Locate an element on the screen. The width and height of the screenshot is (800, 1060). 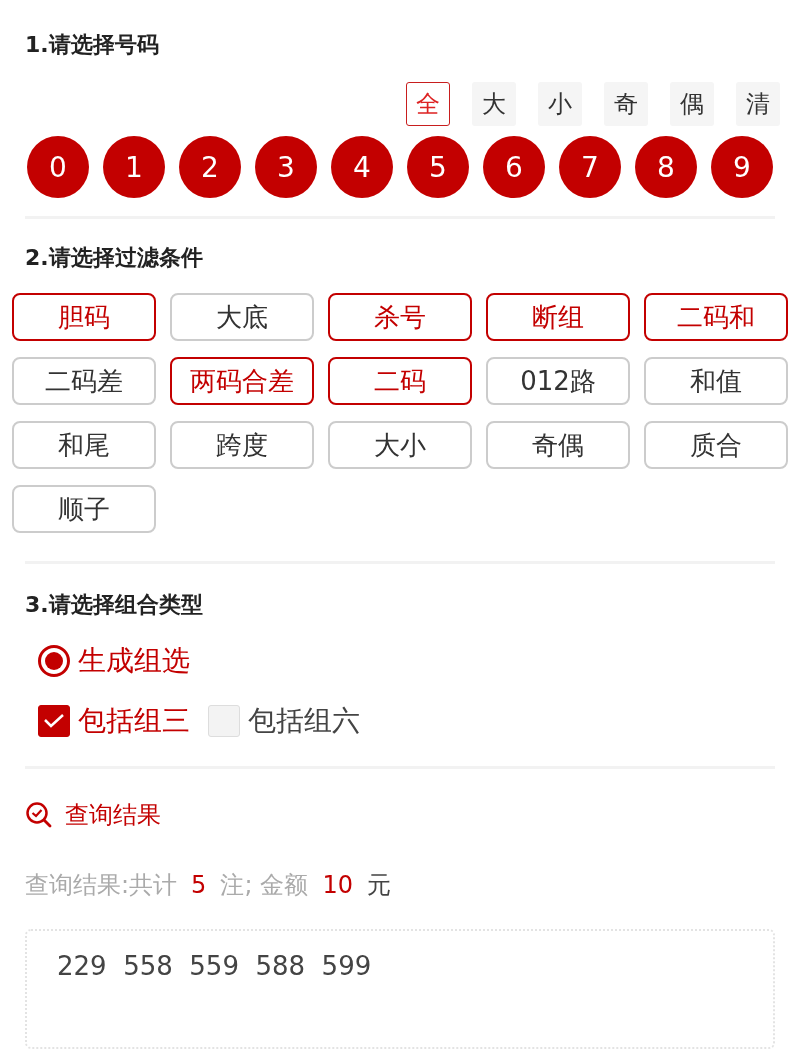
section-title: 1.请选择号码 is located at coordinates (92, 45).